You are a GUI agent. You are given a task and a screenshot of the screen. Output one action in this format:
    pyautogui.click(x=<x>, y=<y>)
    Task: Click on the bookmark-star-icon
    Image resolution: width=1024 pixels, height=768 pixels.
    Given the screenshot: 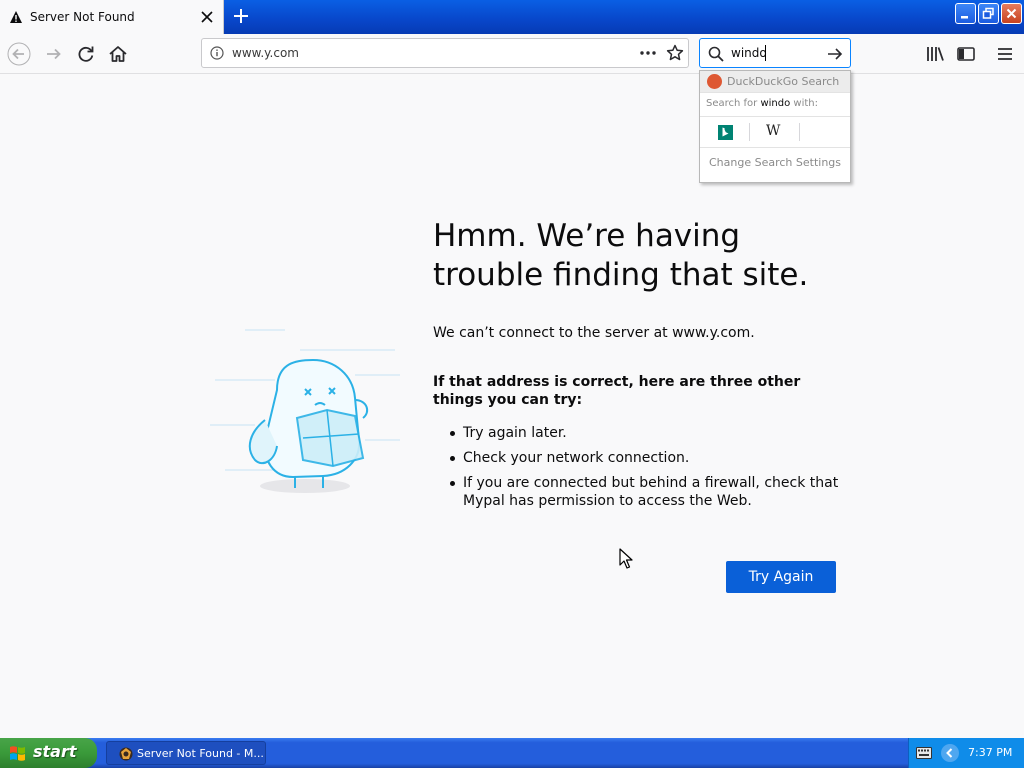 What is the action you would take?
    pyautogui.click(x=675, y=53)
    